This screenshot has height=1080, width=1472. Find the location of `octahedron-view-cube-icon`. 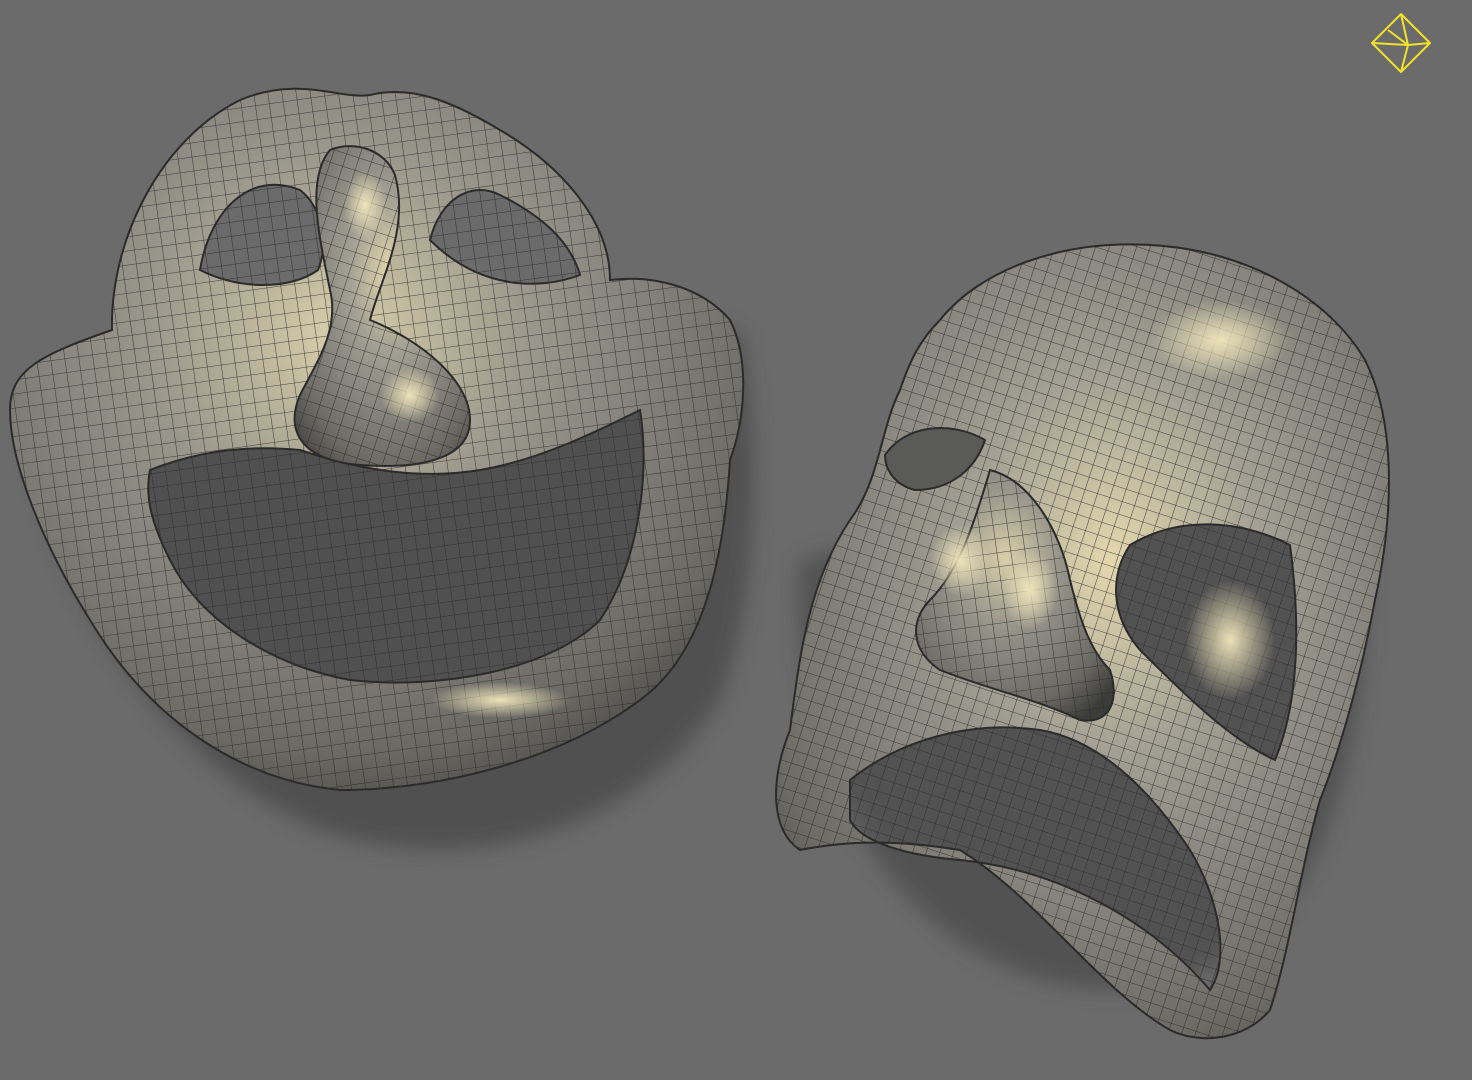

octahedron-view-cube-icon is located at coordinates (1401, 43).